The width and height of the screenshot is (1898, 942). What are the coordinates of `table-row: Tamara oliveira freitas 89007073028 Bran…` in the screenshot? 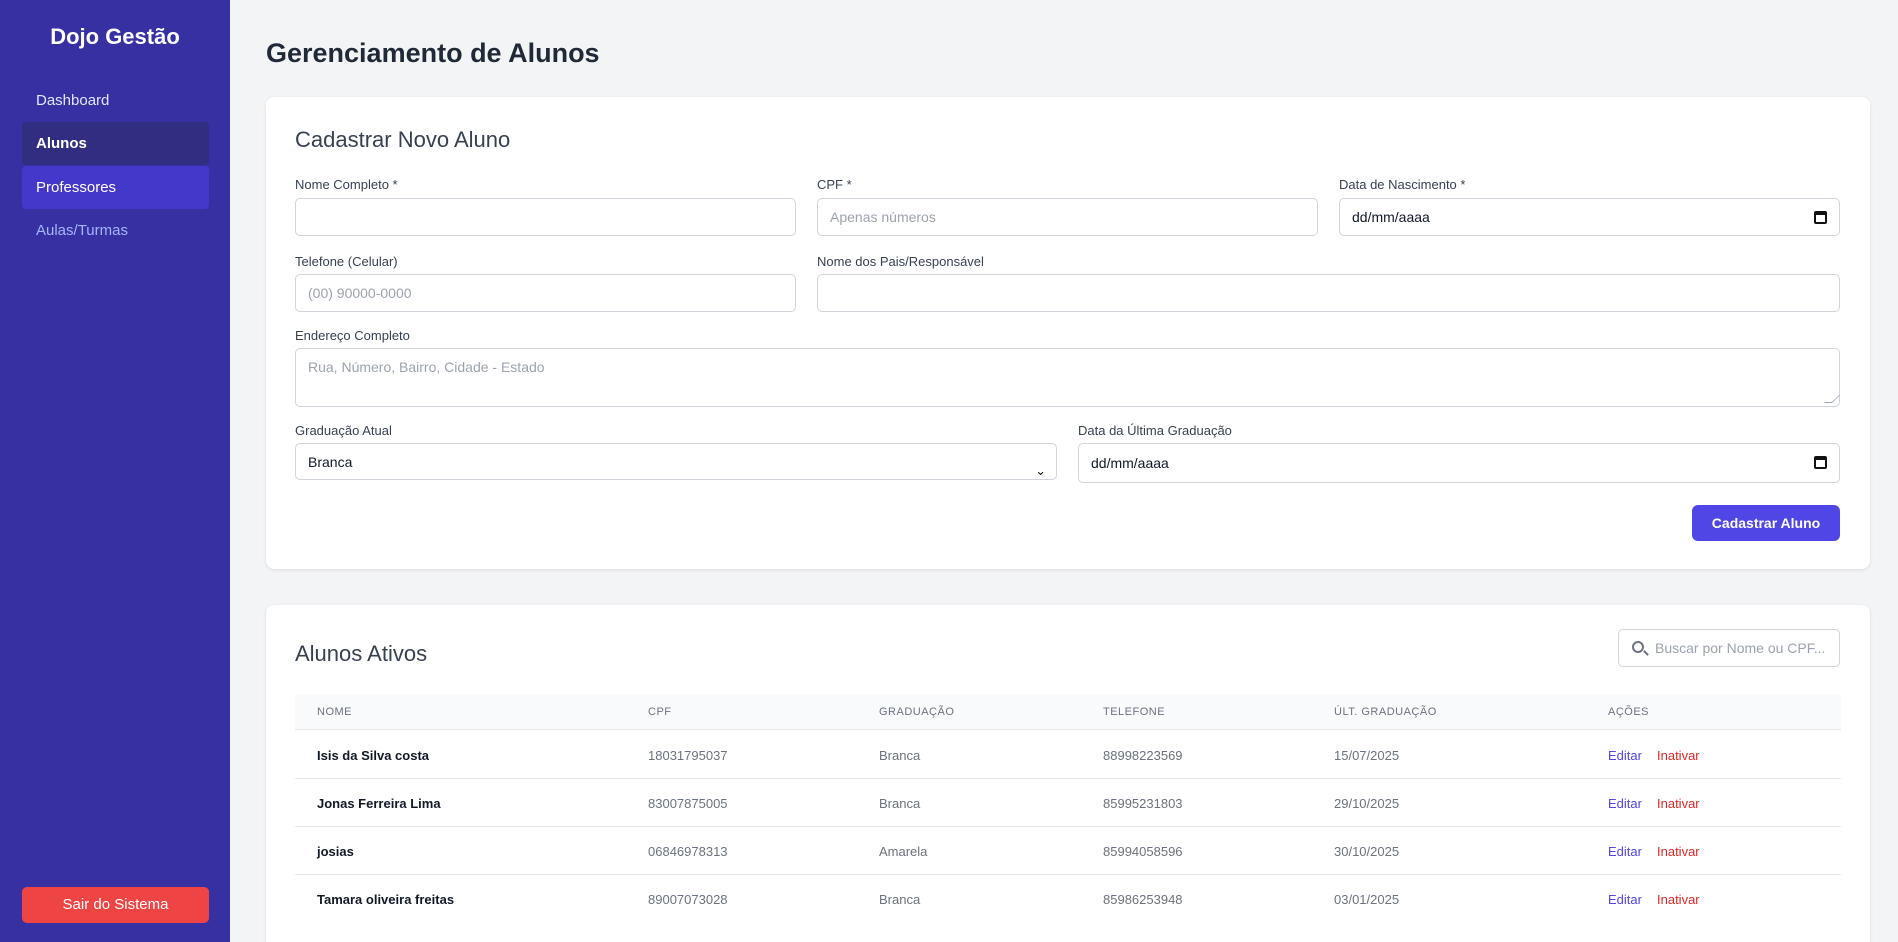 It's located at (1068, 899).